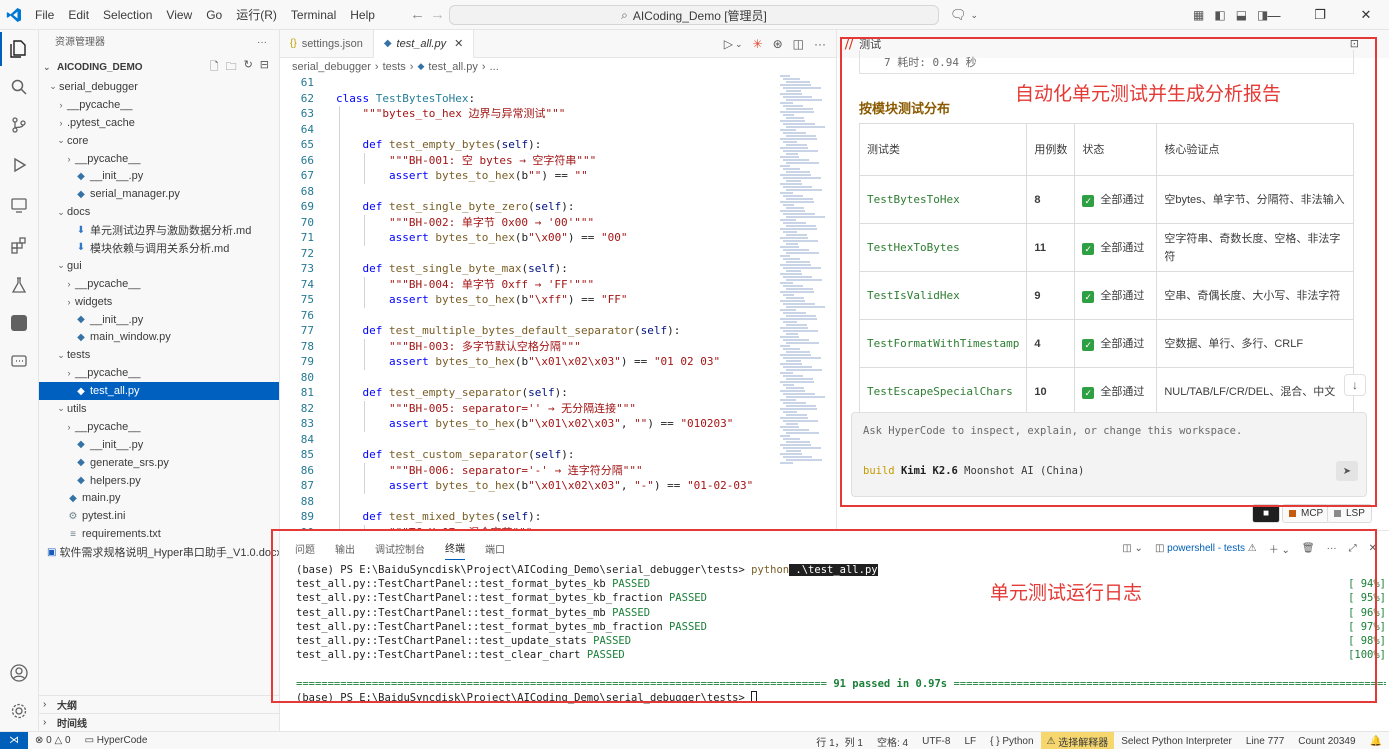  I want to click on tree-folder: ⌄ core, so click(159, 141).